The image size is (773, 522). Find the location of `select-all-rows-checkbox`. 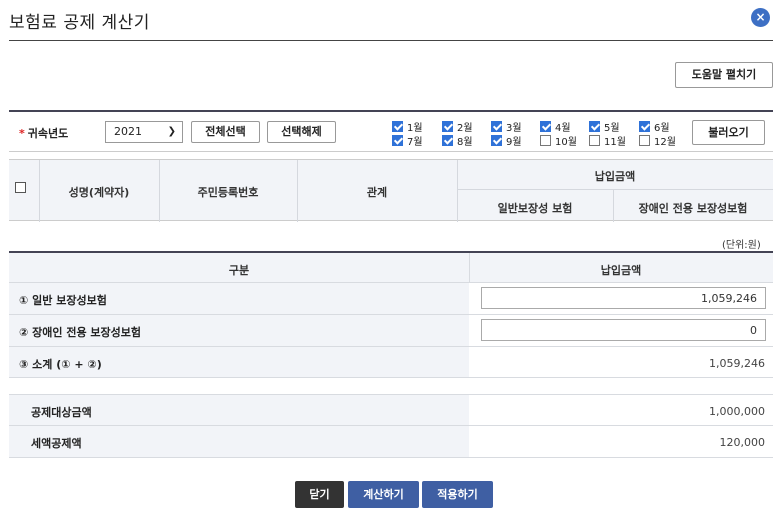

select-all-rows-checkbox is located at coordinates (22, 188).